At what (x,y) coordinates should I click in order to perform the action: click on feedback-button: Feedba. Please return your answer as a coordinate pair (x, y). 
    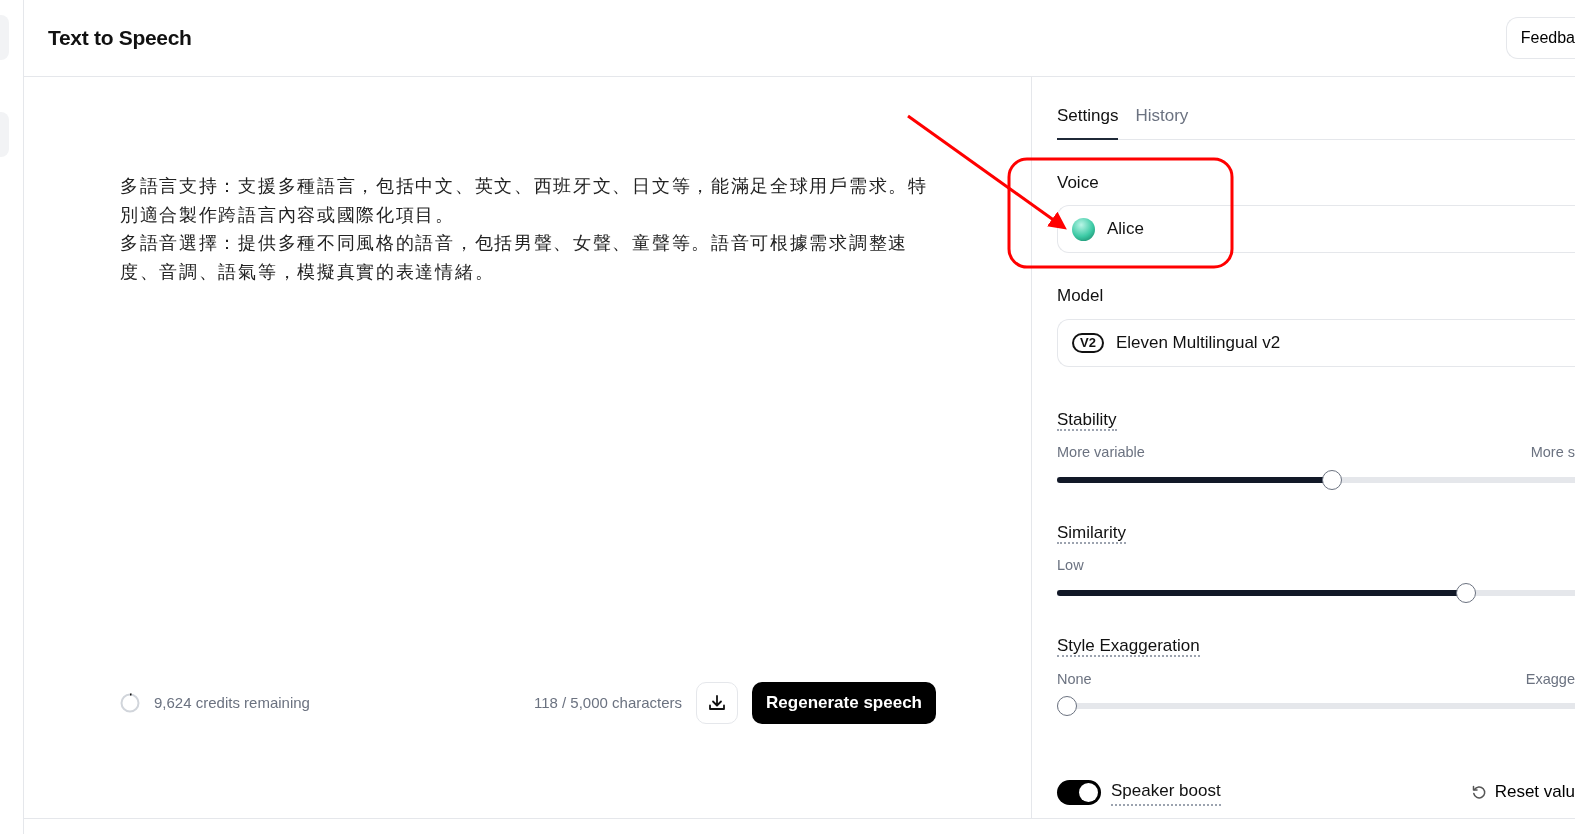
    Looking at the image, I should click on (1540, 38).